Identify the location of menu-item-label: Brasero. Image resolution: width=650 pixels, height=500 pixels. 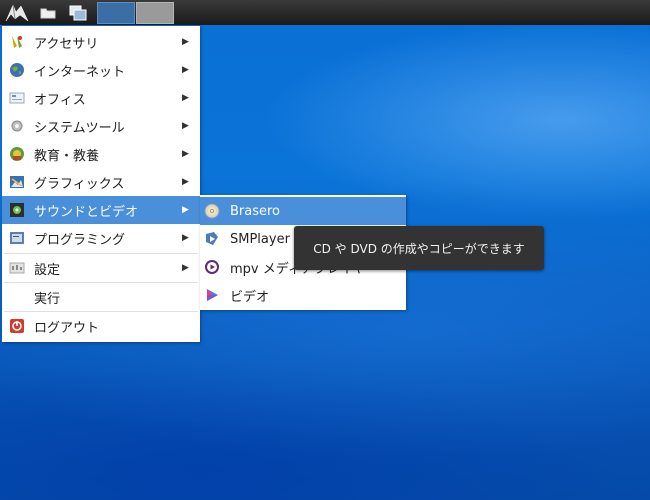
(255, 211).